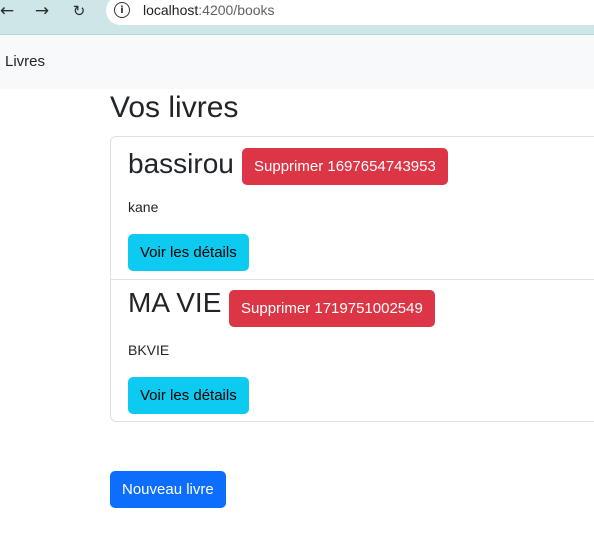 The height and width of the screenshot is (536, 594). What do you see at coordinates (79, 11) in the screenshot?
I see `reload-icon: ↻` at bounding box center [79, 11].